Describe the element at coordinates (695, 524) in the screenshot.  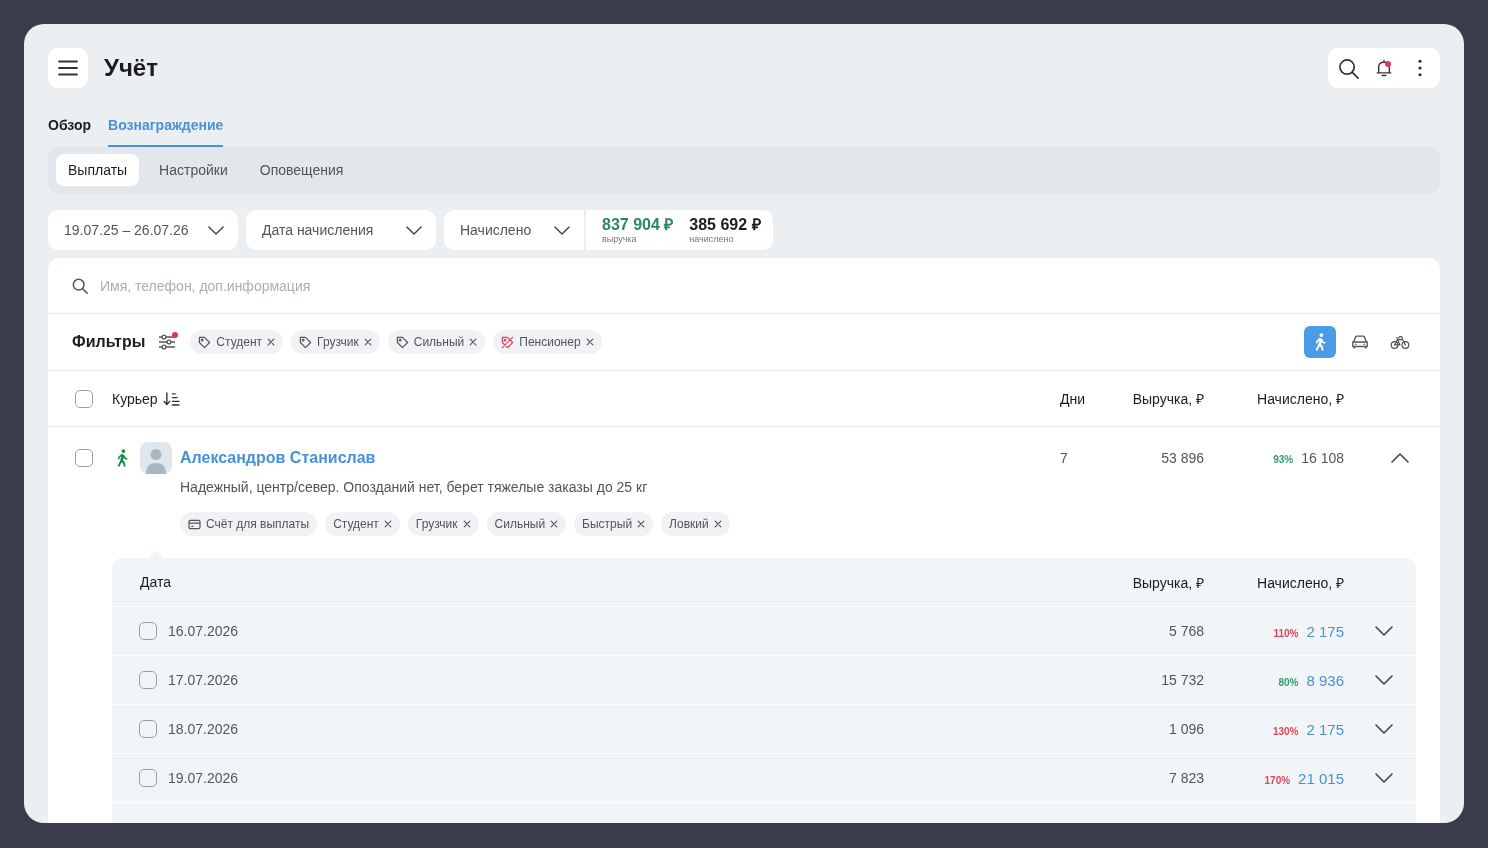
I see `courier-tag: Ловкий` at that location.